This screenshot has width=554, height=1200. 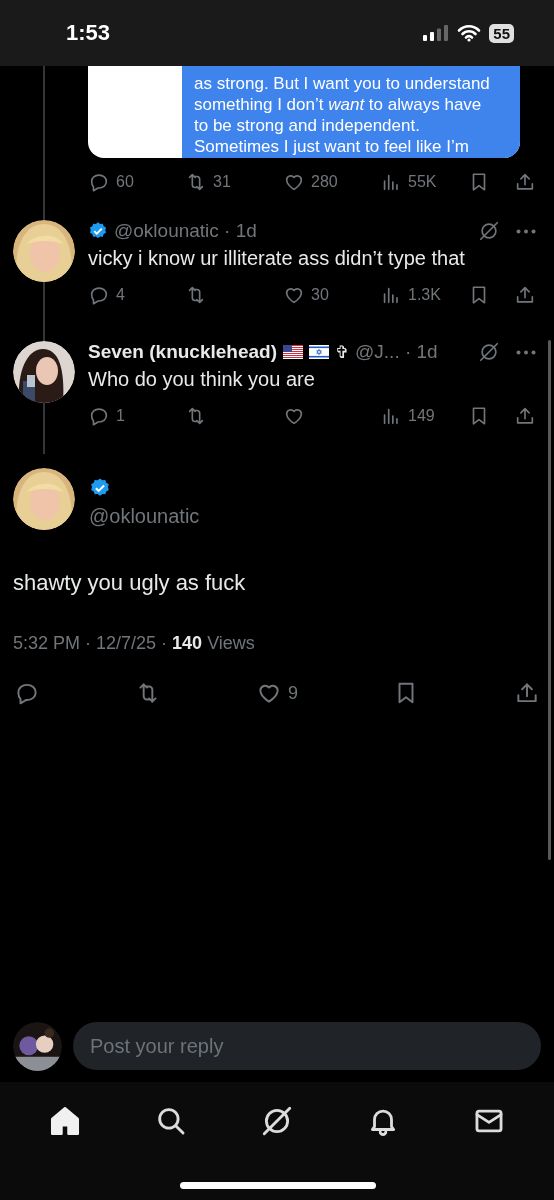 I want to click on count: 30, so click(x=320, y=295).